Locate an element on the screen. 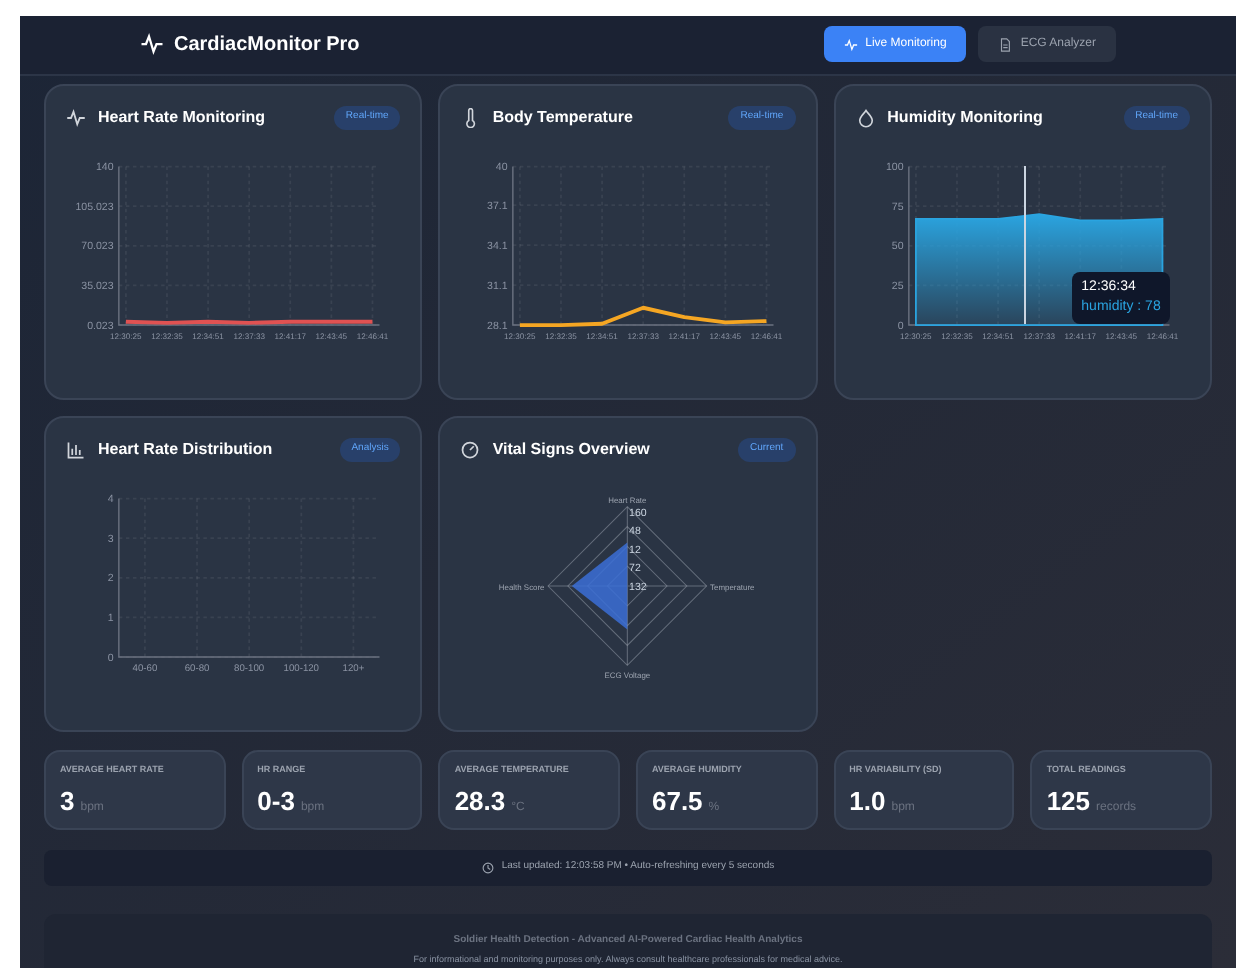  file-icon is located at coordinates (1005, 44).